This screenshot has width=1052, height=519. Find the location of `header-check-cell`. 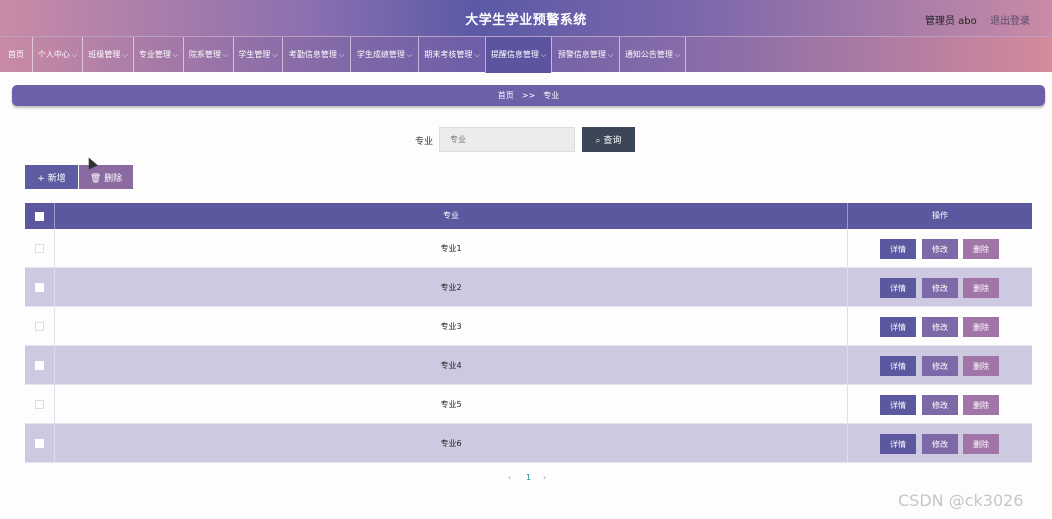

header-check-cell is located at coordinates (40, 216).